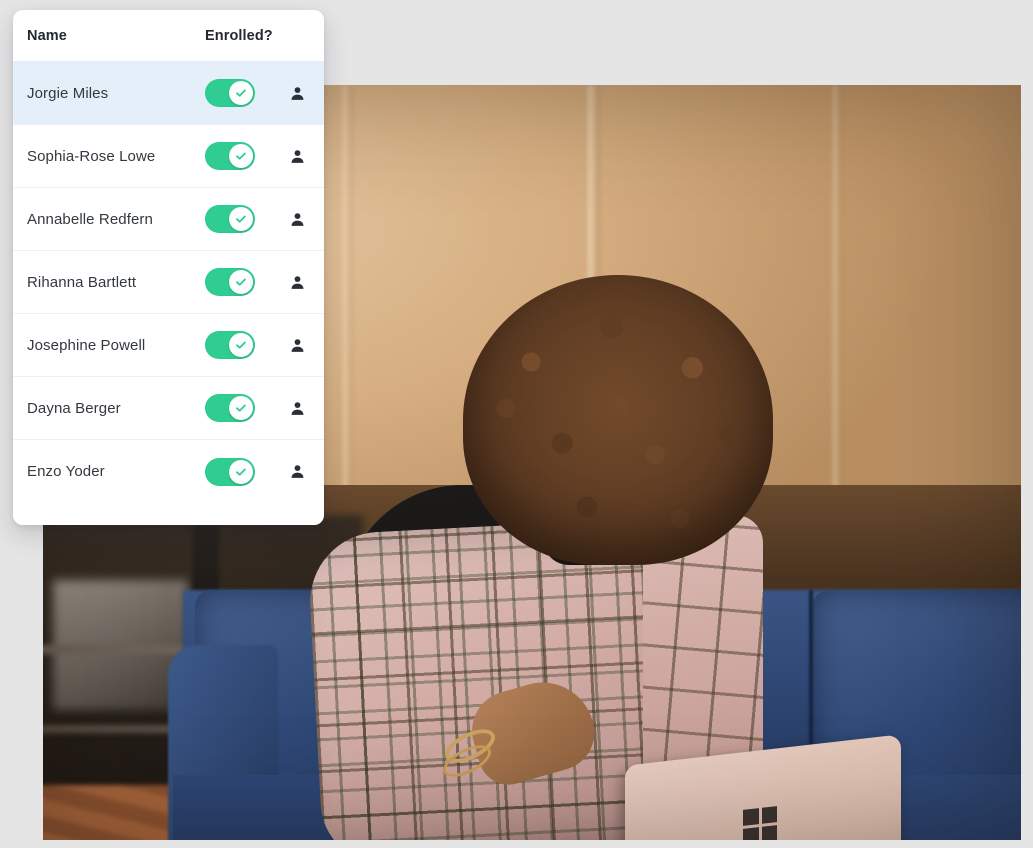  What do you see at coordinates (239, 35) in the screenshot?
I see `column-header-enrolled: Enrolled?` at bounding box center [239, 35].